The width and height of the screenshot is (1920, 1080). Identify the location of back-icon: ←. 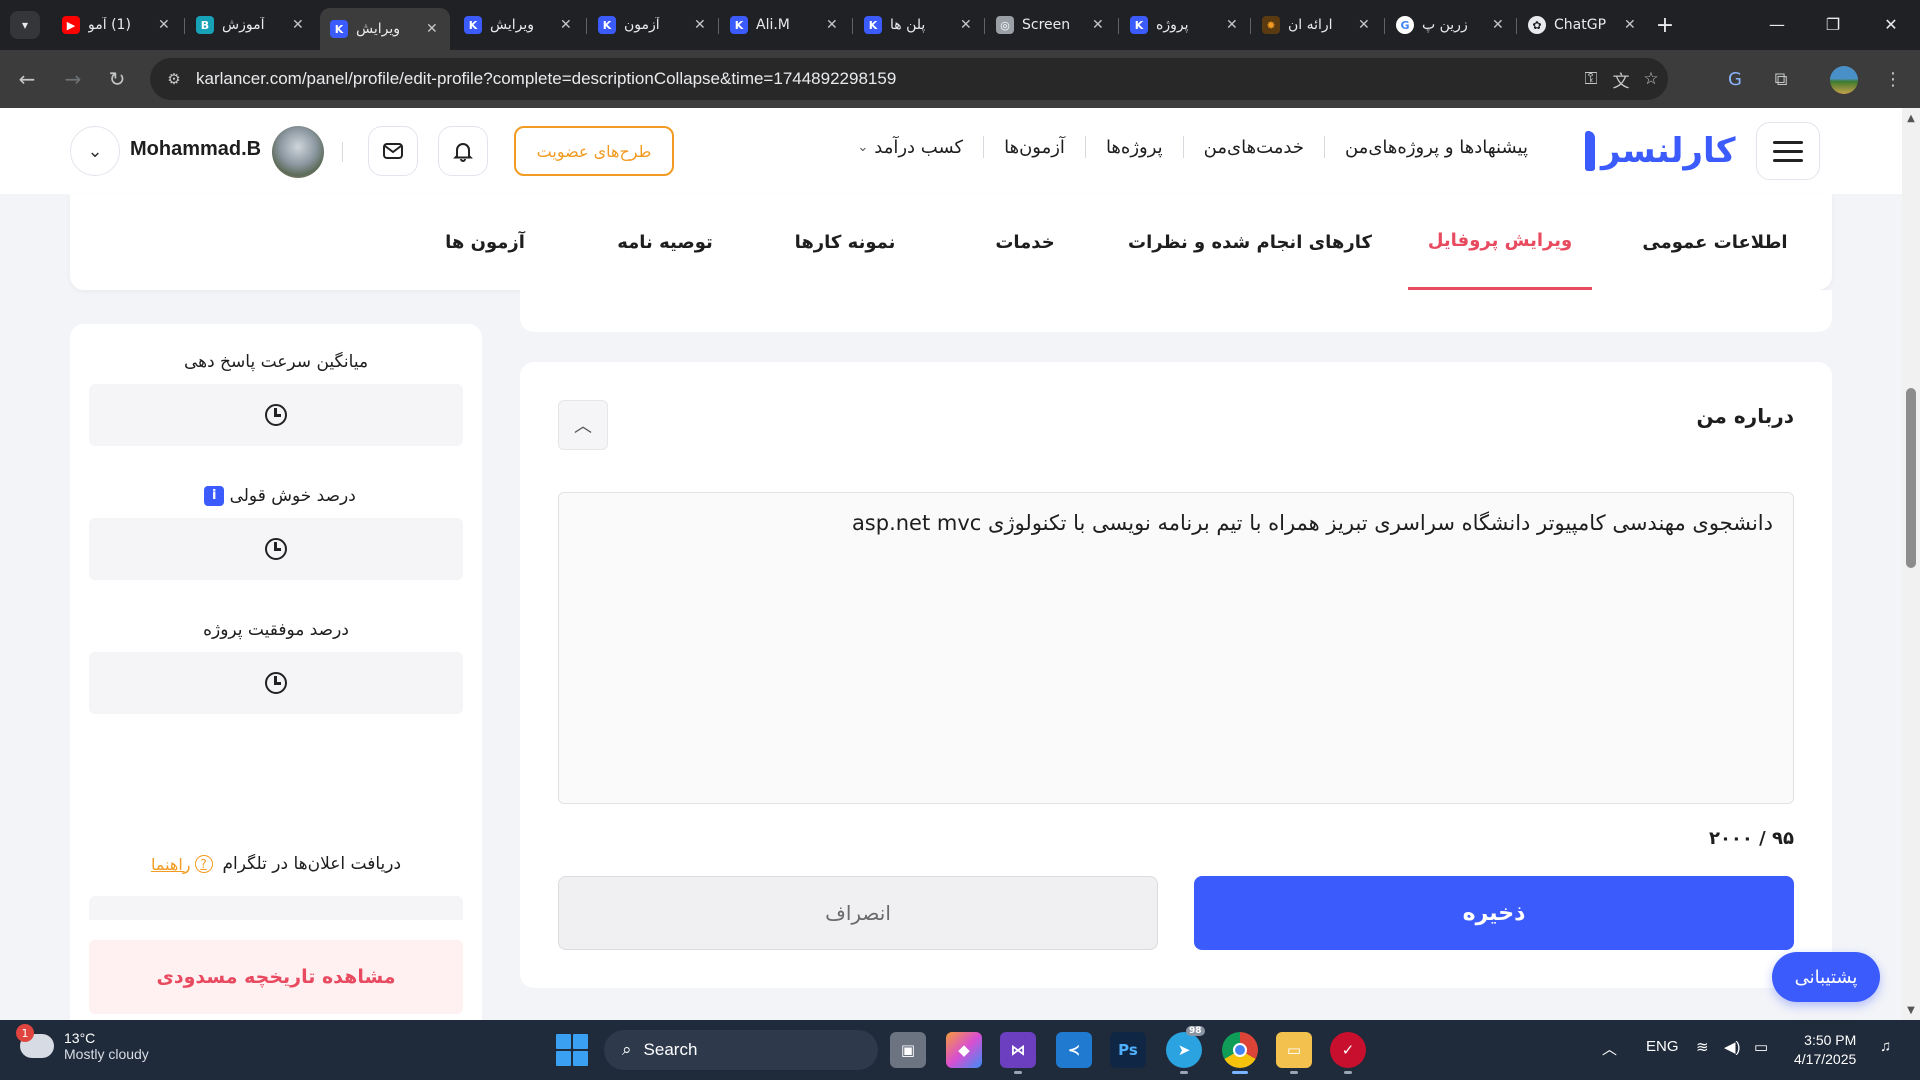
(27, 79).